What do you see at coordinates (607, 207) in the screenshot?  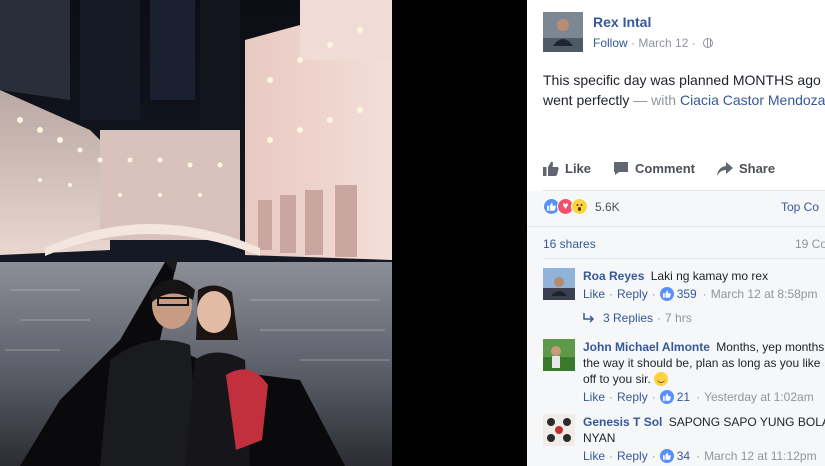 I see `reaction-count: 5.6K` at bounding box center [607, 207].